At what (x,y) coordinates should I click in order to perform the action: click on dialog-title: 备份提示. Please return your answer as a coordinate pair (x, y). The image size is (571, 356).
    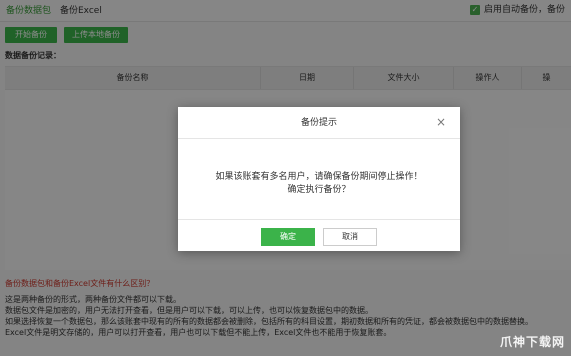
    Looking at the image, I should click on (318, 123).